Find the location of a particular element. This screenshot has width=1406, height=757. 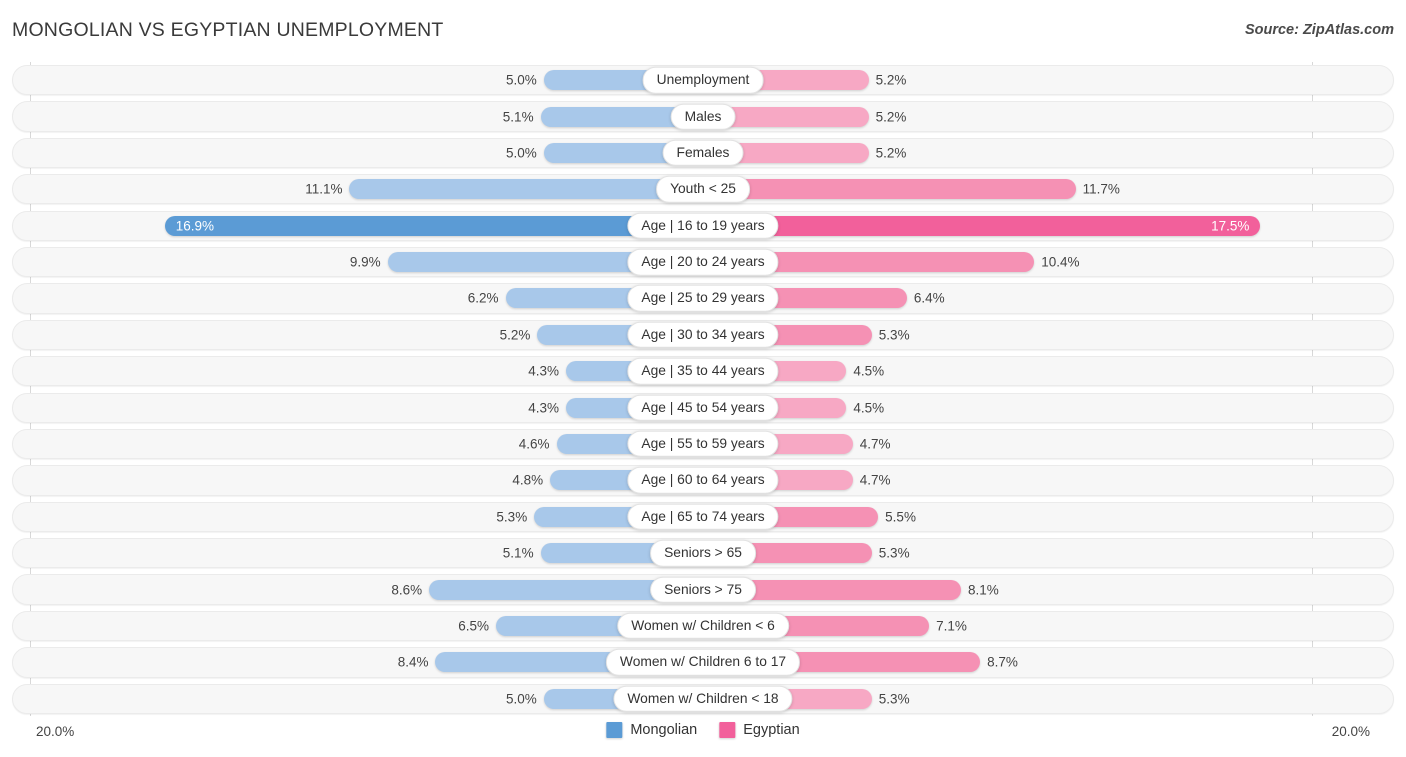

category-label: Youth < 25 is located at coordinates (703, 189).